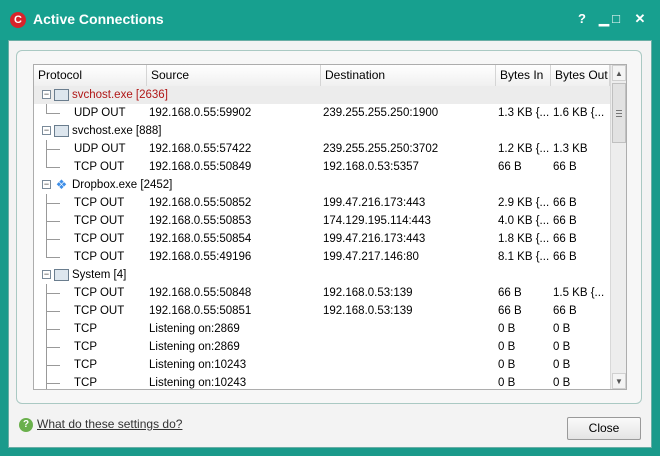 The height and width of the screenshot is (456, 660). What do you see at coordinates (18, 20) in the screenshot?
I see `app-logo-icon: C` at bounding box center [18, 20].